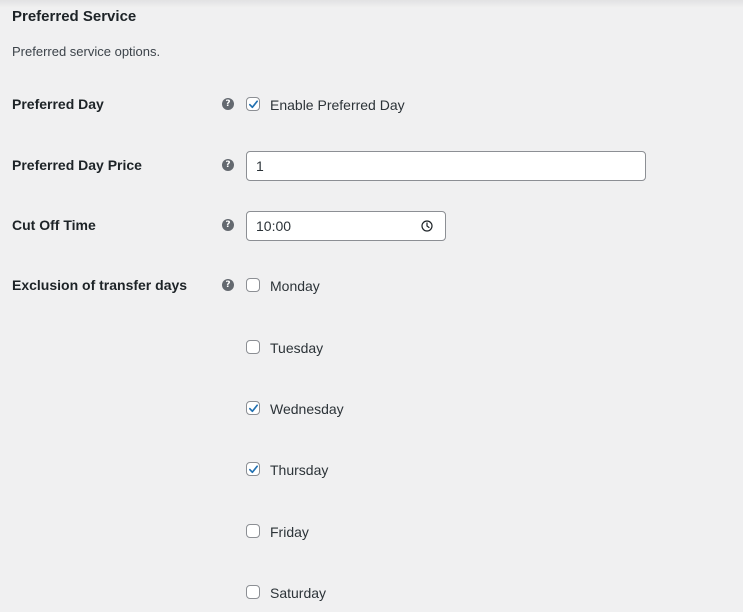 This screenshot has height=612, width=743. I want to click on day-label-thursday: Thursday, so click(299, 470).